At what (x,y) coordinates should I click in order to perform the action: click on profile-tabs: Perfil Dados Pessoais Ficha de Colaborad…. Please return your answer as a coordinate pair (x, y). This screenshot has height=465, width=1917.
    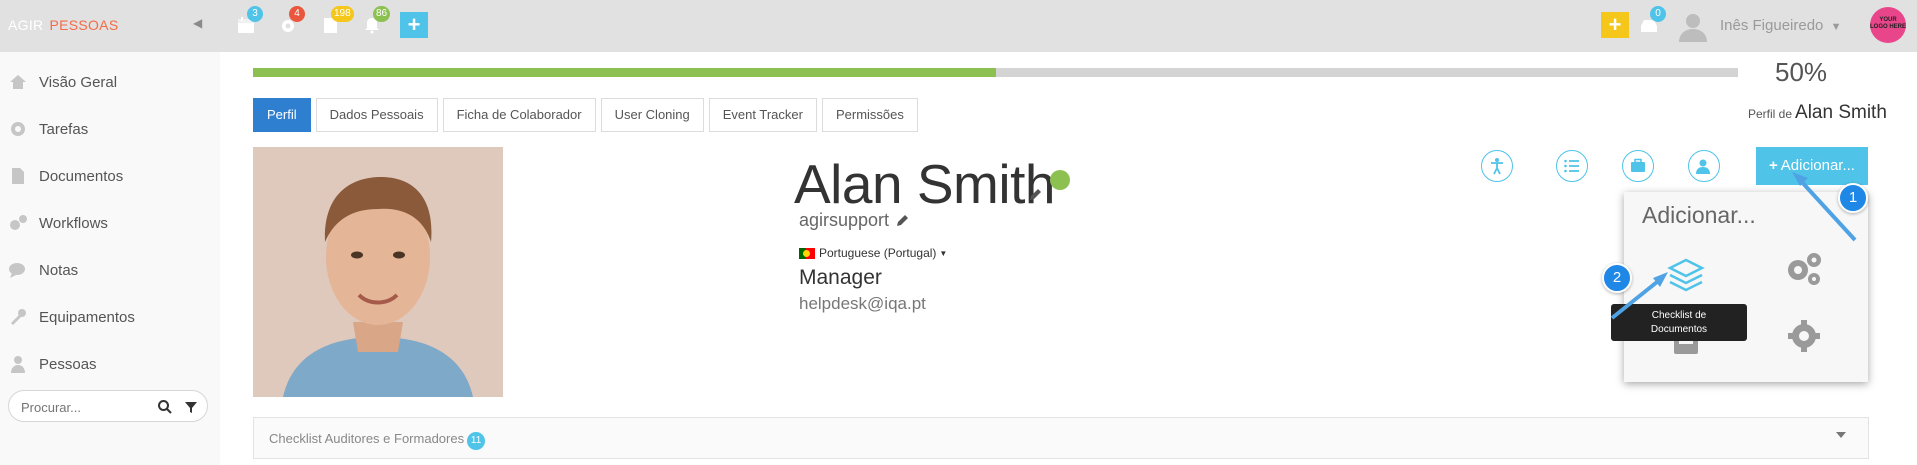
    Looking at the image, I should click on (588, 115).